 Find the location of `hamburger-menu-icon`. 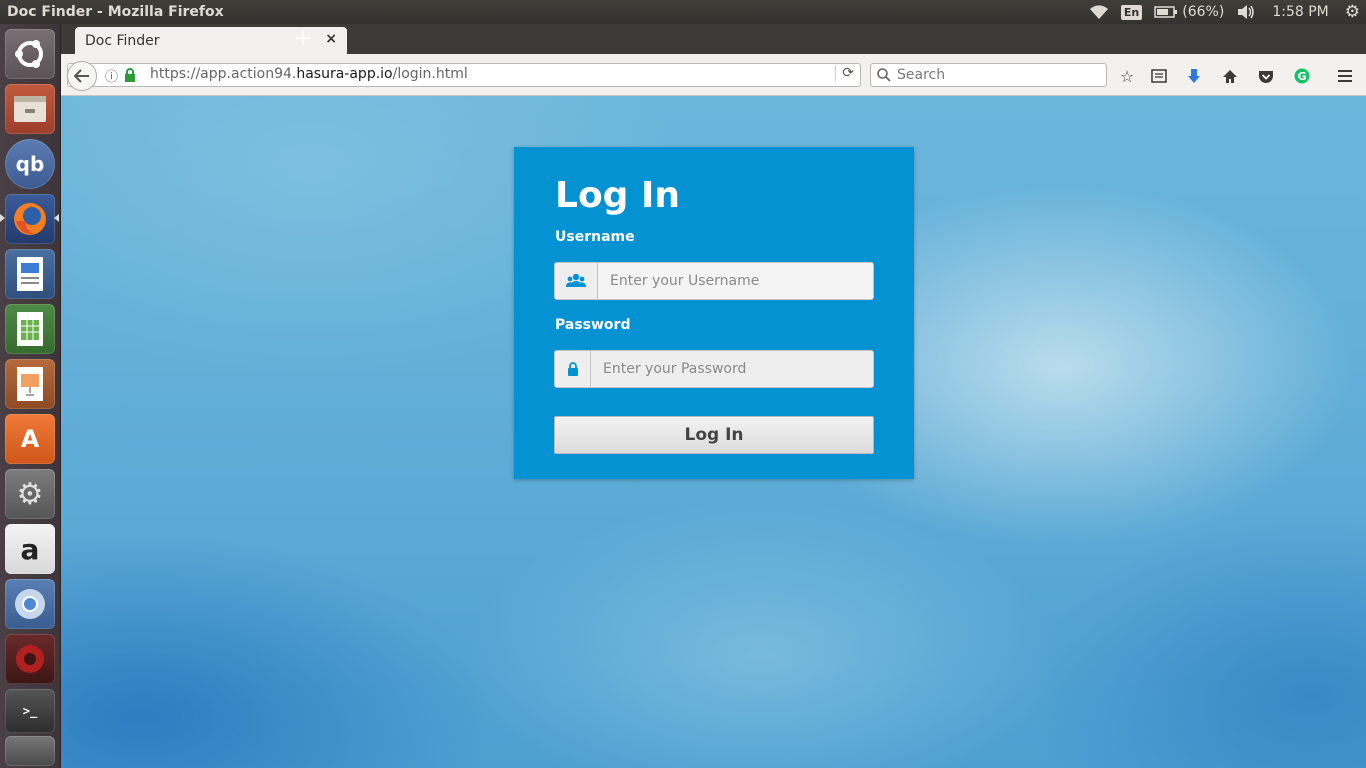

hamburger-menu-icon is located at coordinates (1345, 76).